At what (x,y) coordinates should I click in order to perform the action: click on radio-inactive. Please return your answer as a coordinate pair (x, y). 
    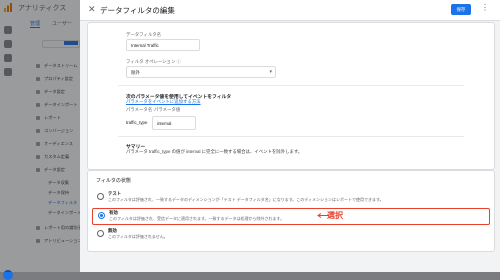
    Looking at the image, I should click on (100, 233).